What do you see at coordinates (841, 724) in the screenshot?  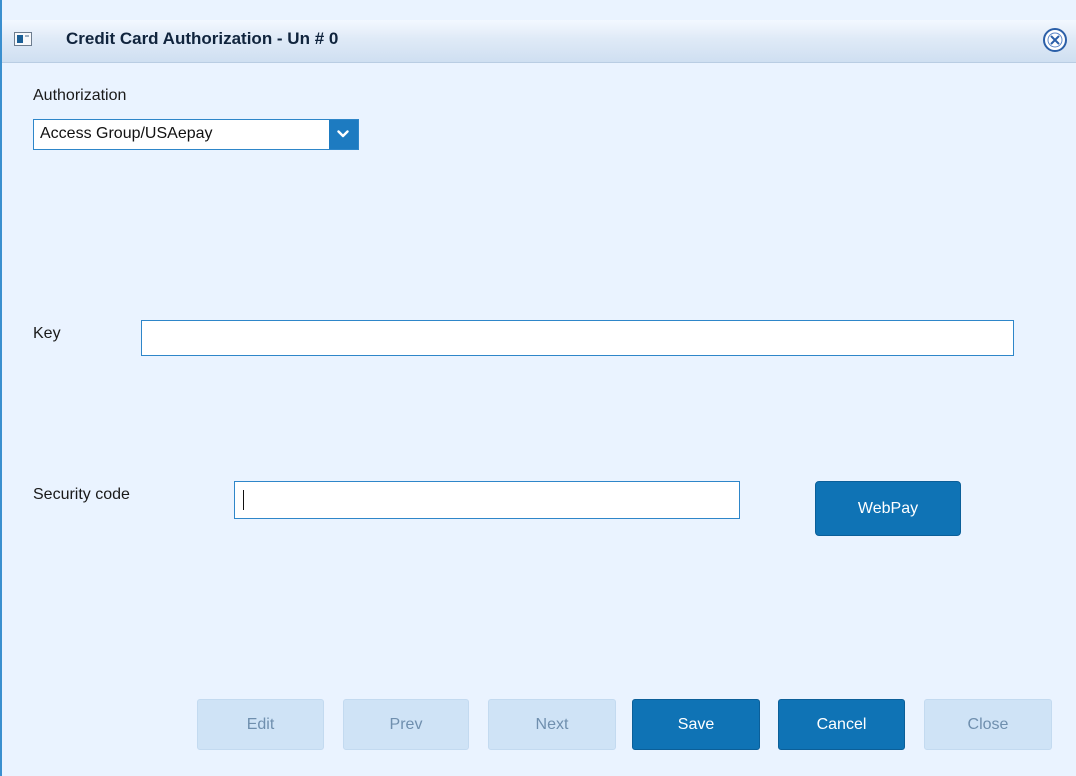 I see `cancel-button: Cancel` at bounding box center [841, 724].